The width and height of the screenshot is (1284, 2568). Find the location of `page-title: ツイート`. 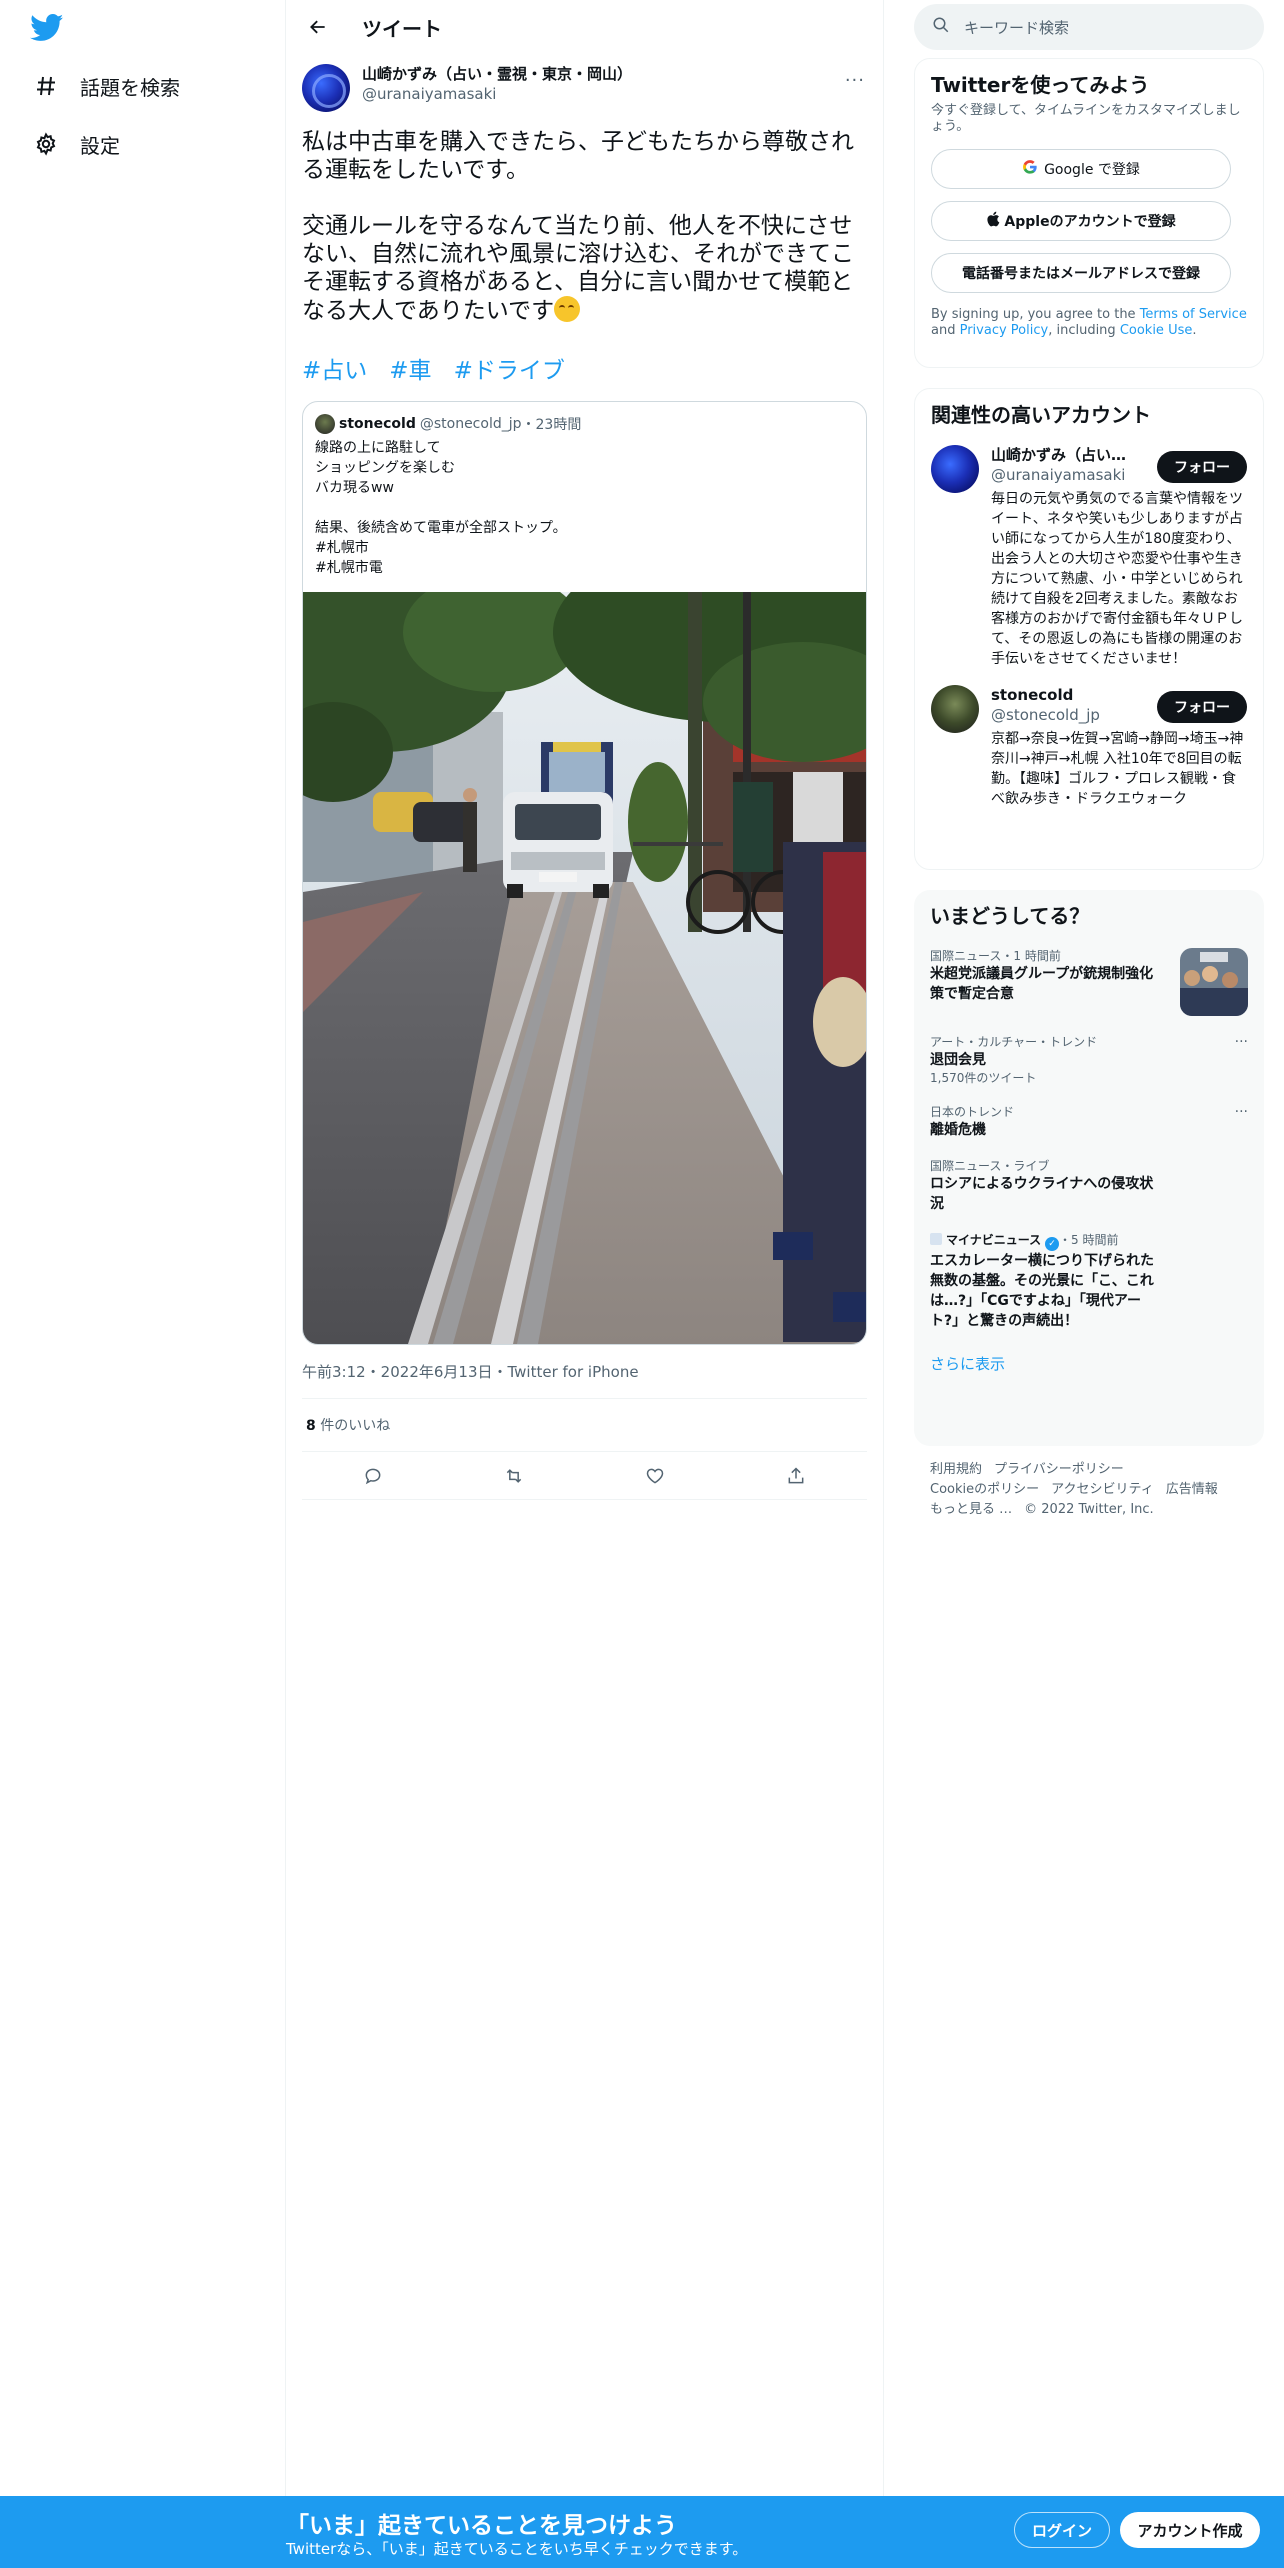

page-title: ツイート is located at coordinates (402, 28).